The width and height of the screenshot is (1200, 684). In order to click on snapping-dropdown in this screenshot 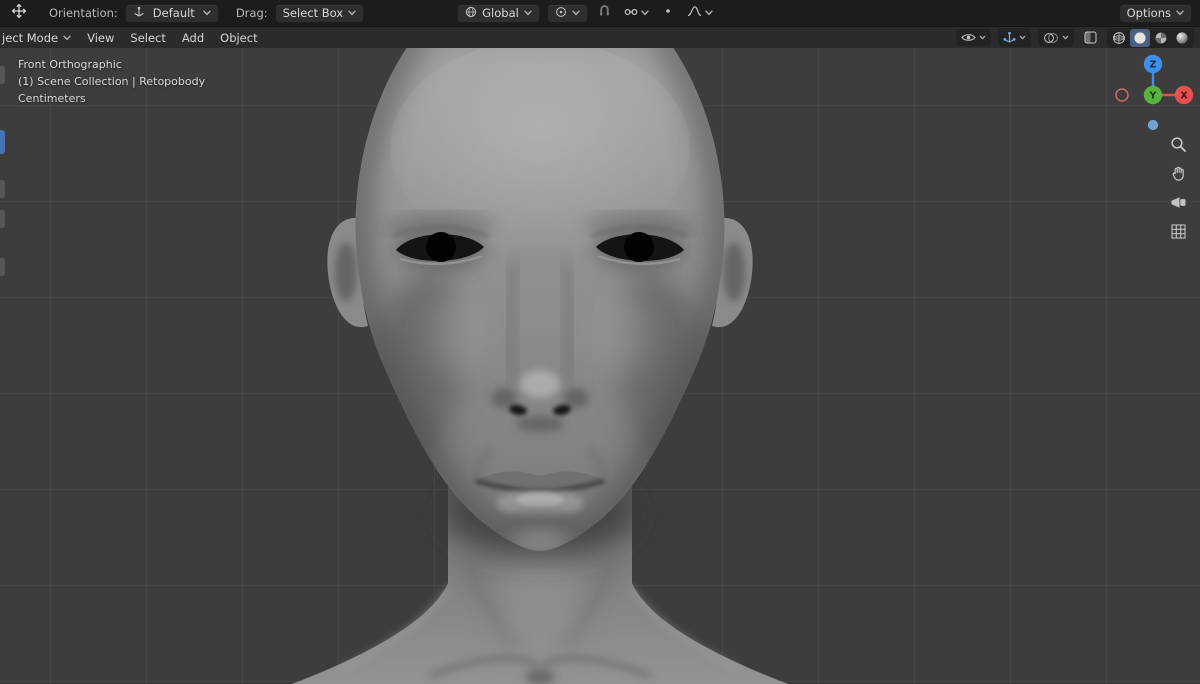, I will do `click(636, 13)`.